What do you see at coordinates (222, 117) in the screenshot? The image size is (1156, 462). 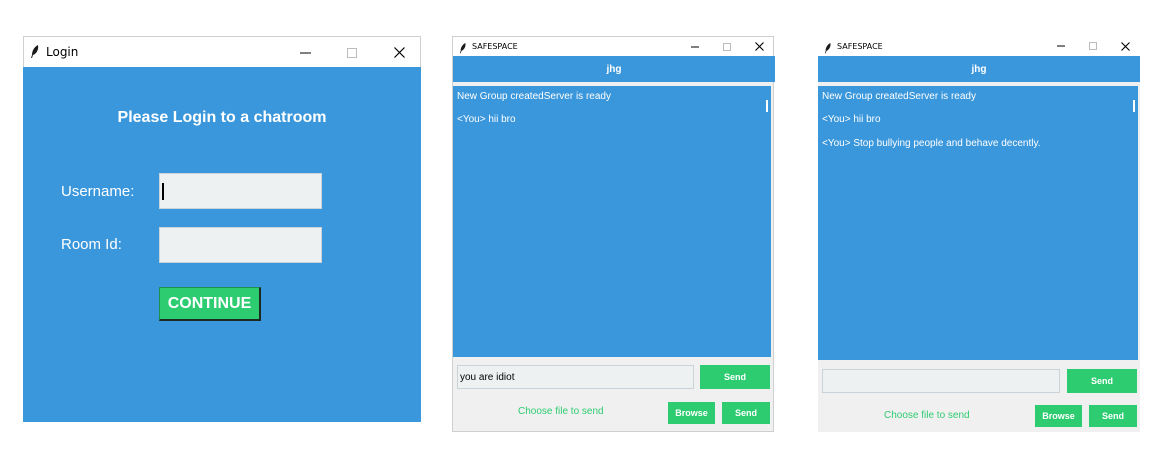 I see `login-heading: Please Login to a chatroom` at bounding box center [222, 117].